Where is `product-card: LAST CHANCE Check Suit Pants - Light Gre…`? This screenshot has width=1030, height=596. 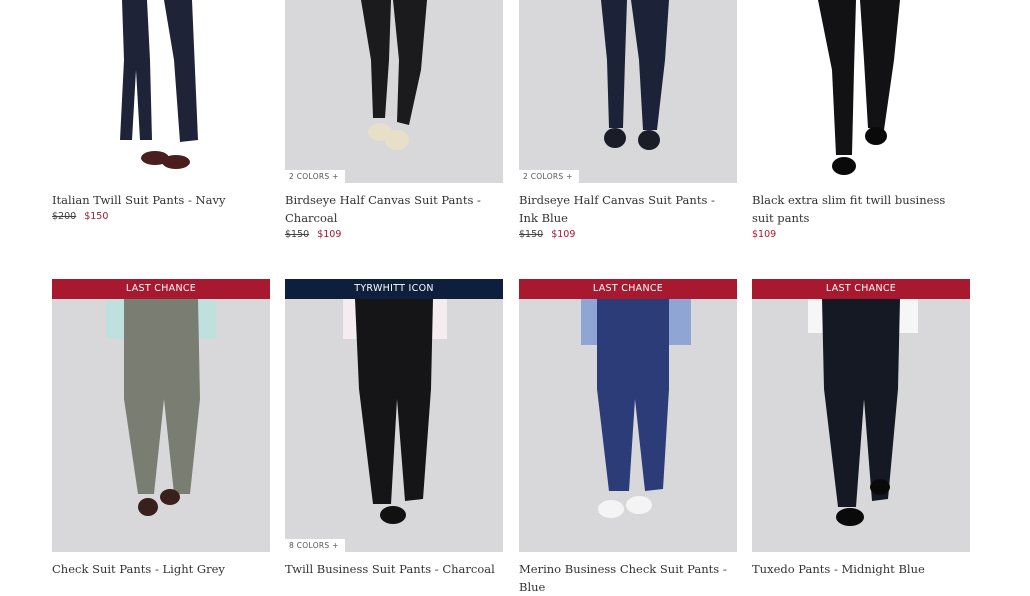
product-card: LAST CHANCE Check Suit Pants - Light Gre… is located at coordinates (161, 428).